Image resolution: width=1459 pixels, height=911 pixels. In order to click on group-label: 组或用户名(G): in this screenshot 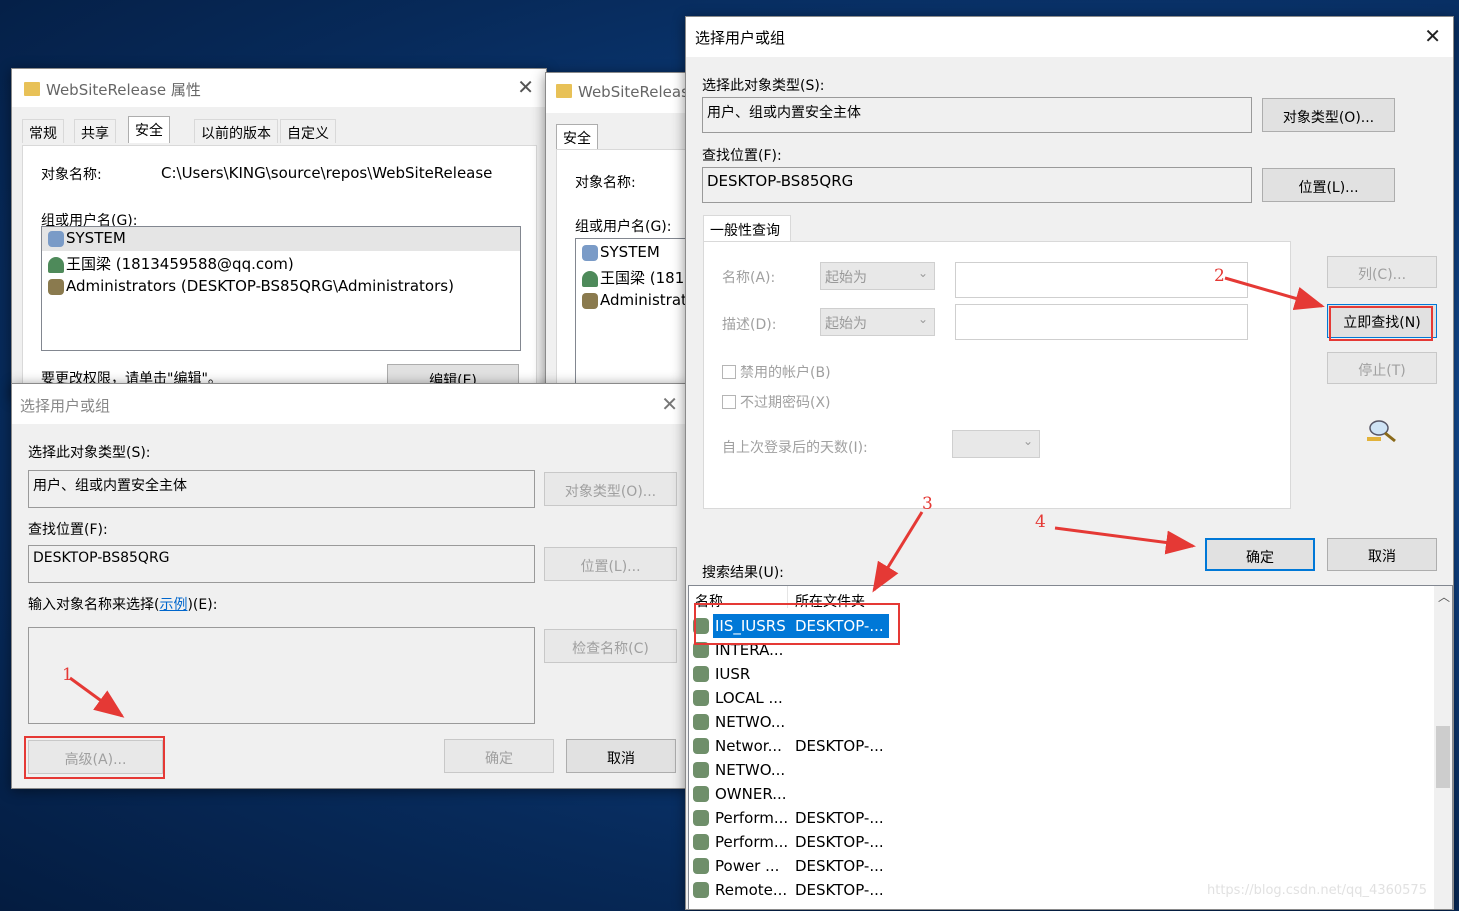, I will do `click(623, 227)`.